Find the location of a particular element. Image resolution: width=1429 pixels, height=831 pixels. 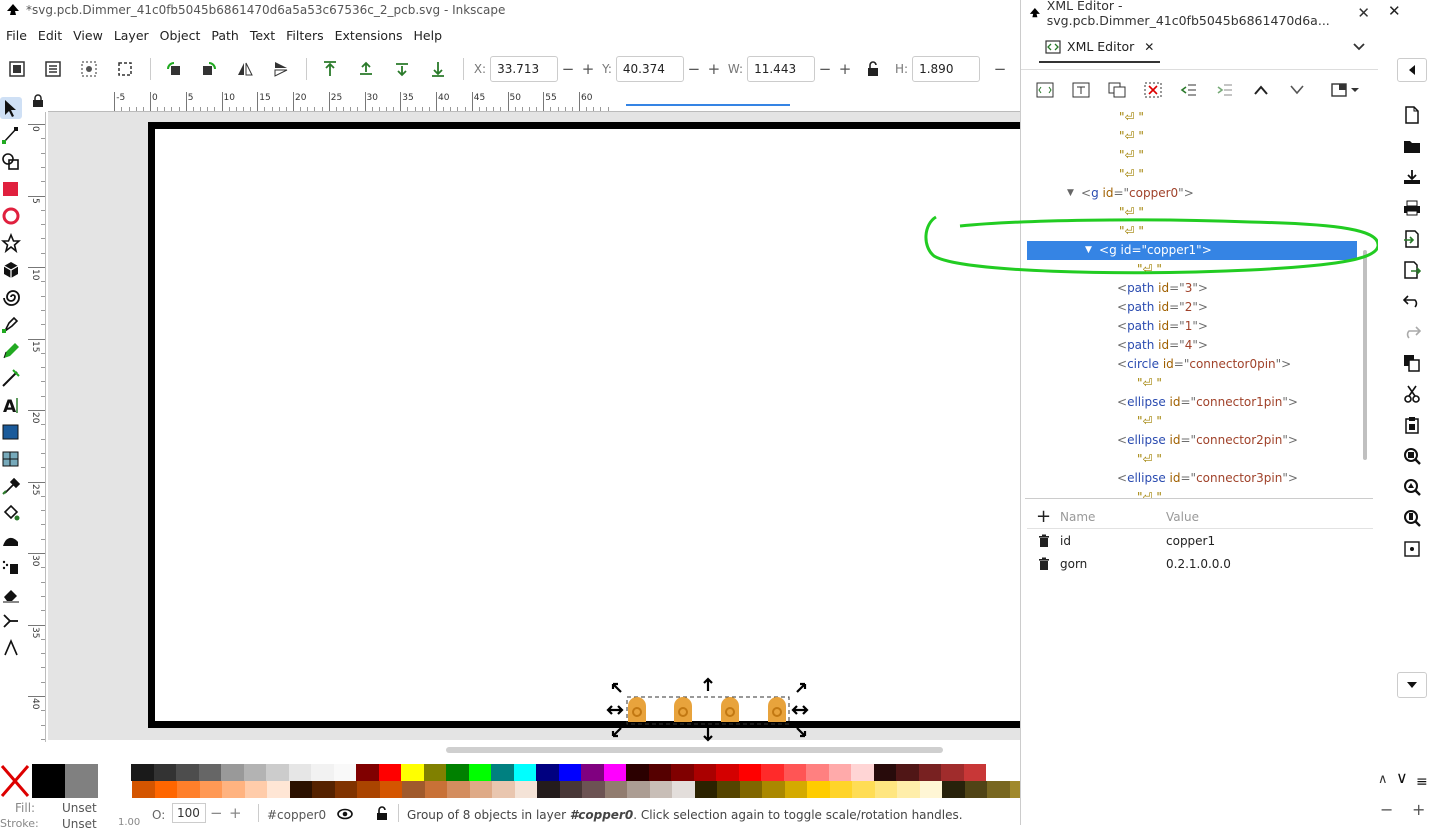

indent-node-icon is located at coordinates (1225, 90).